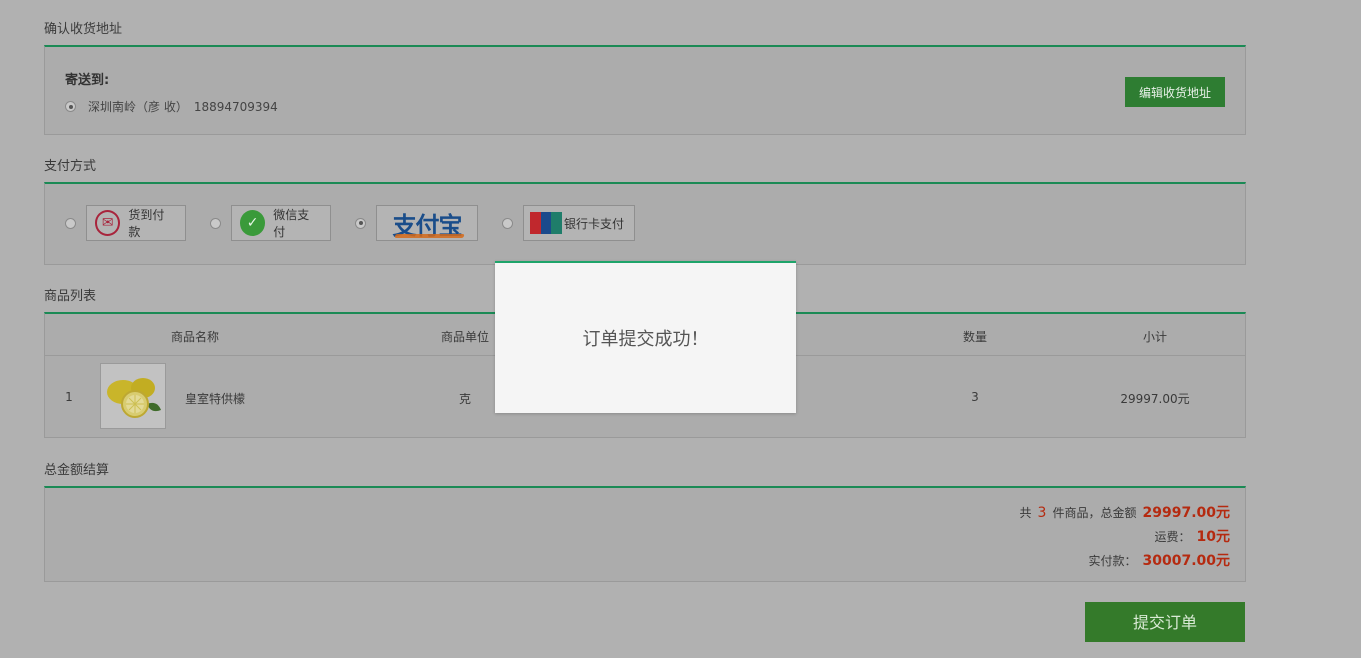  I want to click on total-line: 共 3 件商品，总金额 29997.00元, so click(1125, 512).